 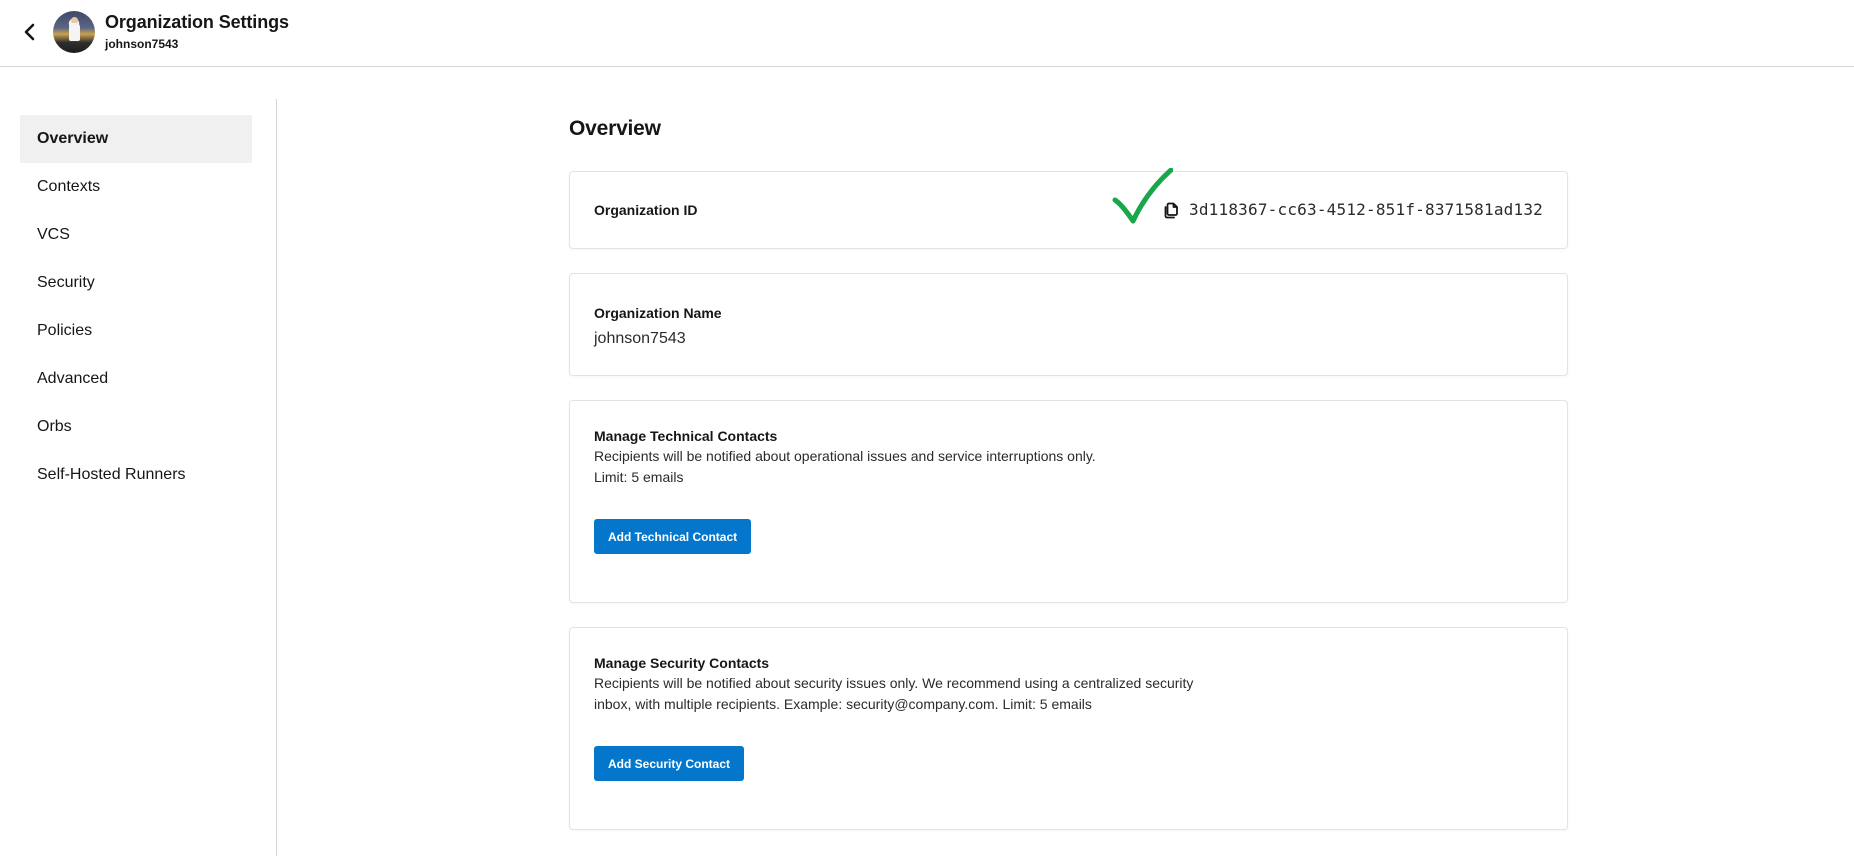 What do you see at coordinates (1366, 209) in the screenshot?
I see `organization-id-value: 3d118367-cc63-4512-851f-8371581ad132` at bounding box center [1366, 209].